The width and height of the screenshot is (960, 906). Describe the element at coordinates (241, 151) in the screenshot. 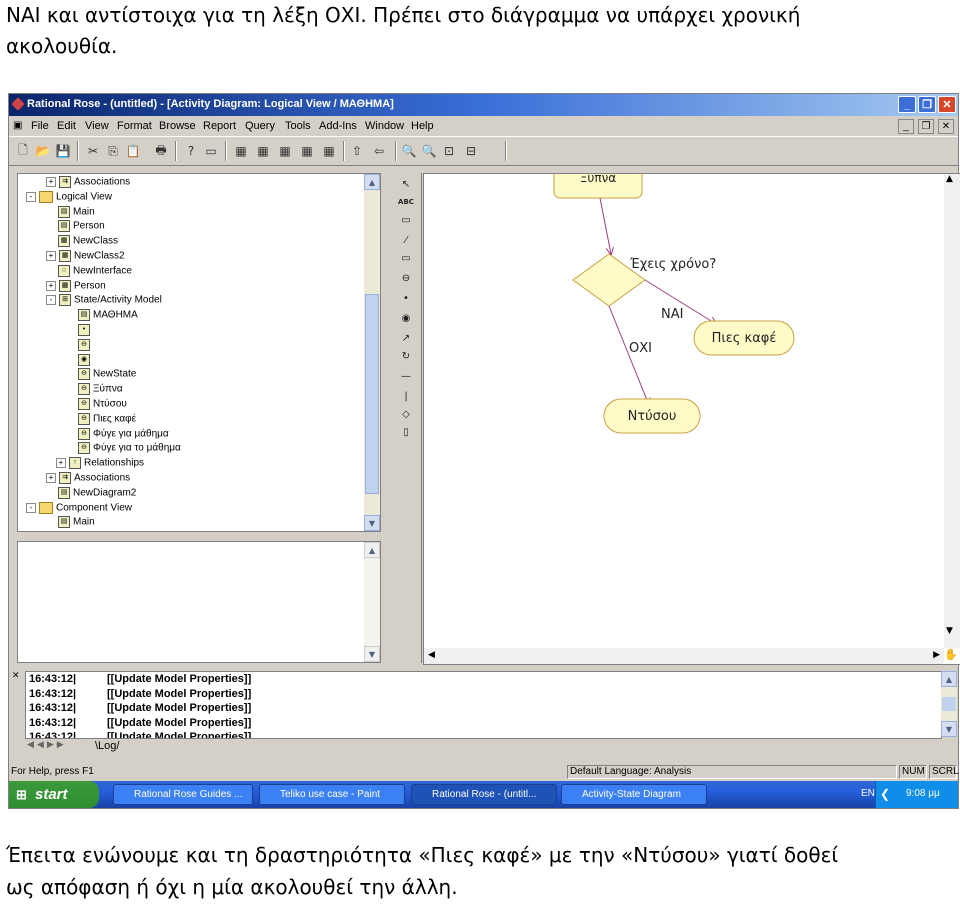

I see `browse-class-diagram-icon: ▦` at that location.